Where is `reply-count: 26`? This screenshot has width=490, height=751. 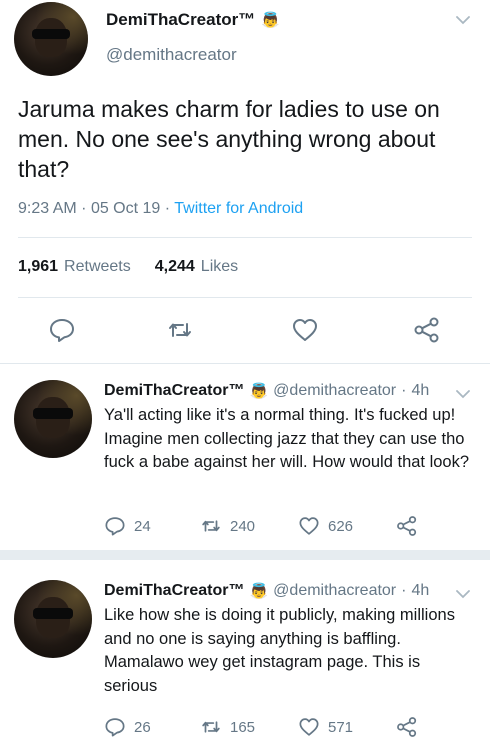 reply-count: 26 is located at coordinates (142, 727).